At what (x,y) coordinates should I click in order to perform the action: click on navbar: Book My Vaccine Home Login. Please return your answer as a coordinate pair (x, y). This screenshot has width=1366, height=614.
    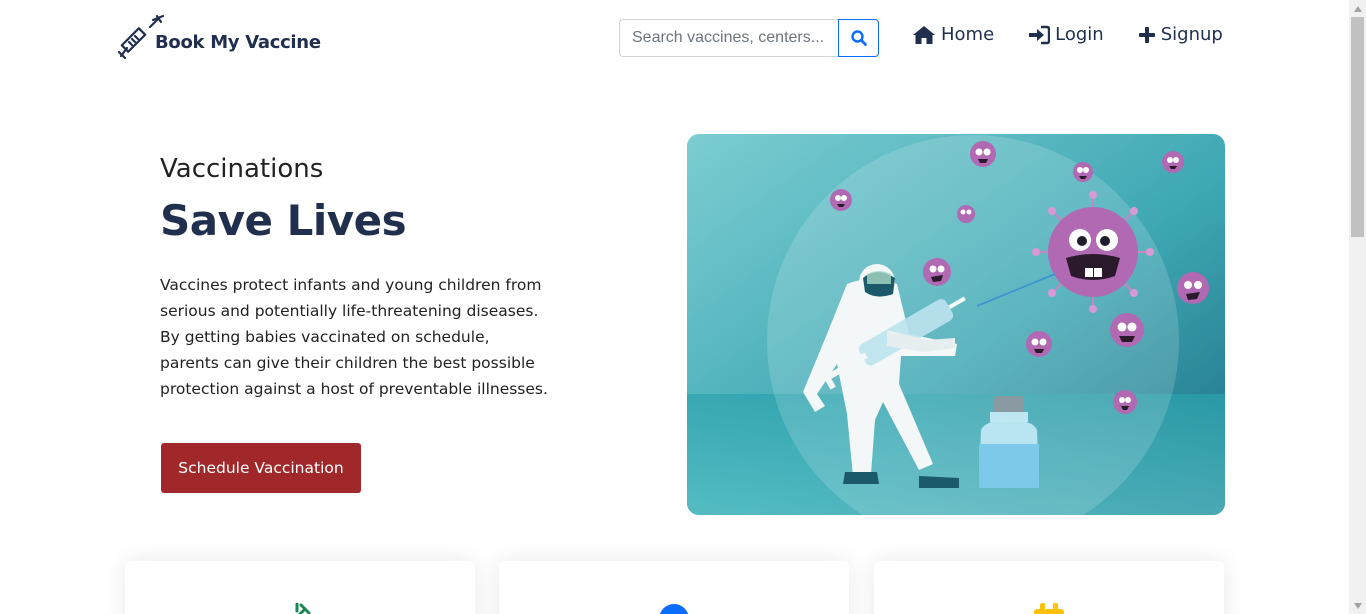
    Looking at the image, I should click on (674, 40).